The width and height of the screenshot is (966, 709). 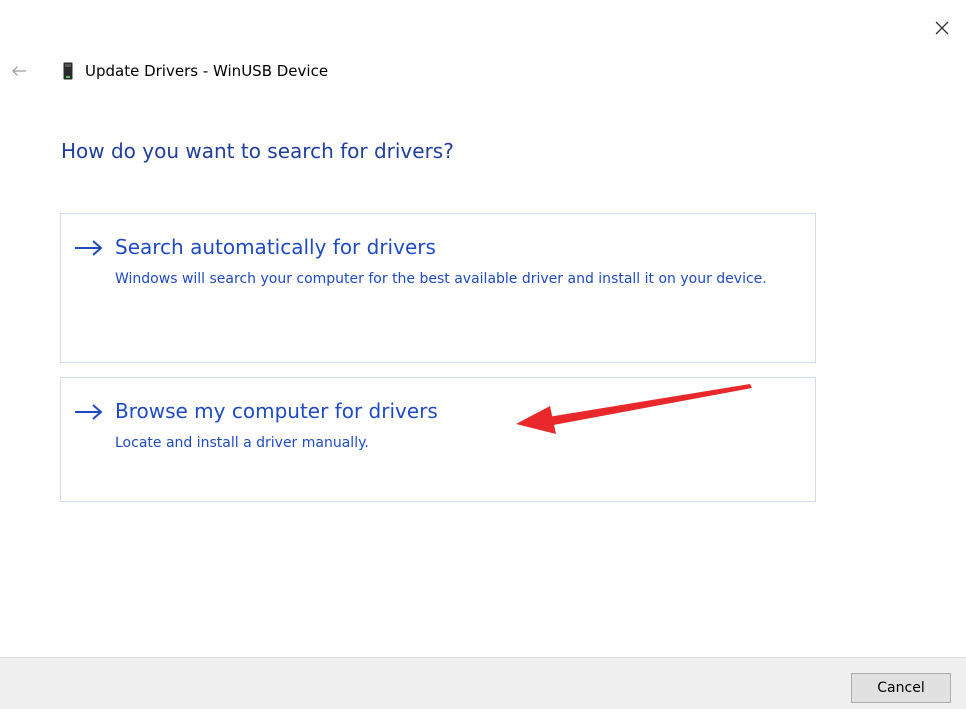 What do you see at coordinates (901, 688) in the screenshot?
I see `cancel-button: Cancel` at bounding box center [901, 688].